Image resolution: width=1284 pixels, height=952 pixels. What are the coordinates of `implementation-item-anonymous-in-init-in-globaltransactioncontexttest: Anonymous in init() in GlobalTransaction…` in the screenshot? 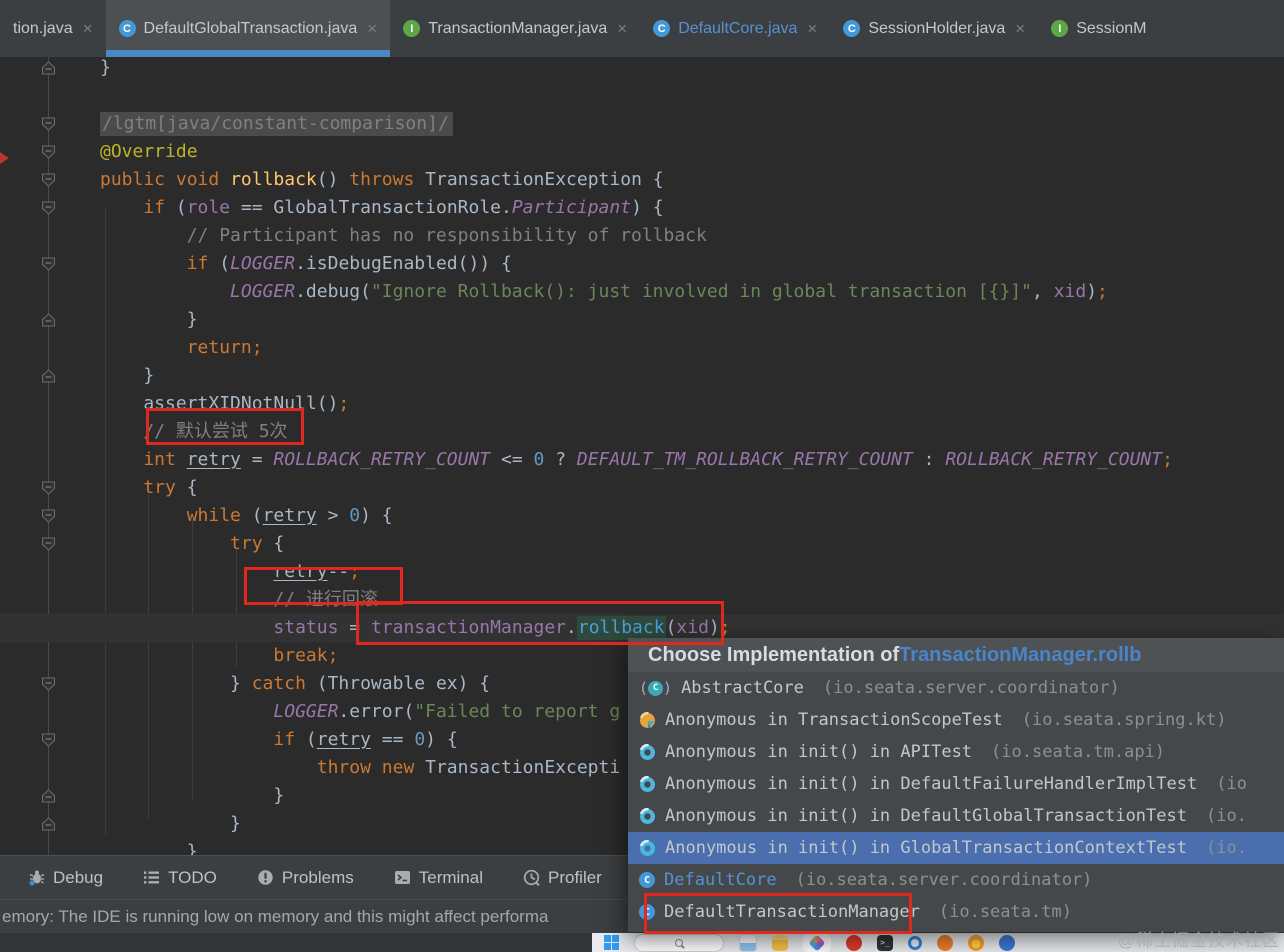 It's located at (956, 848).